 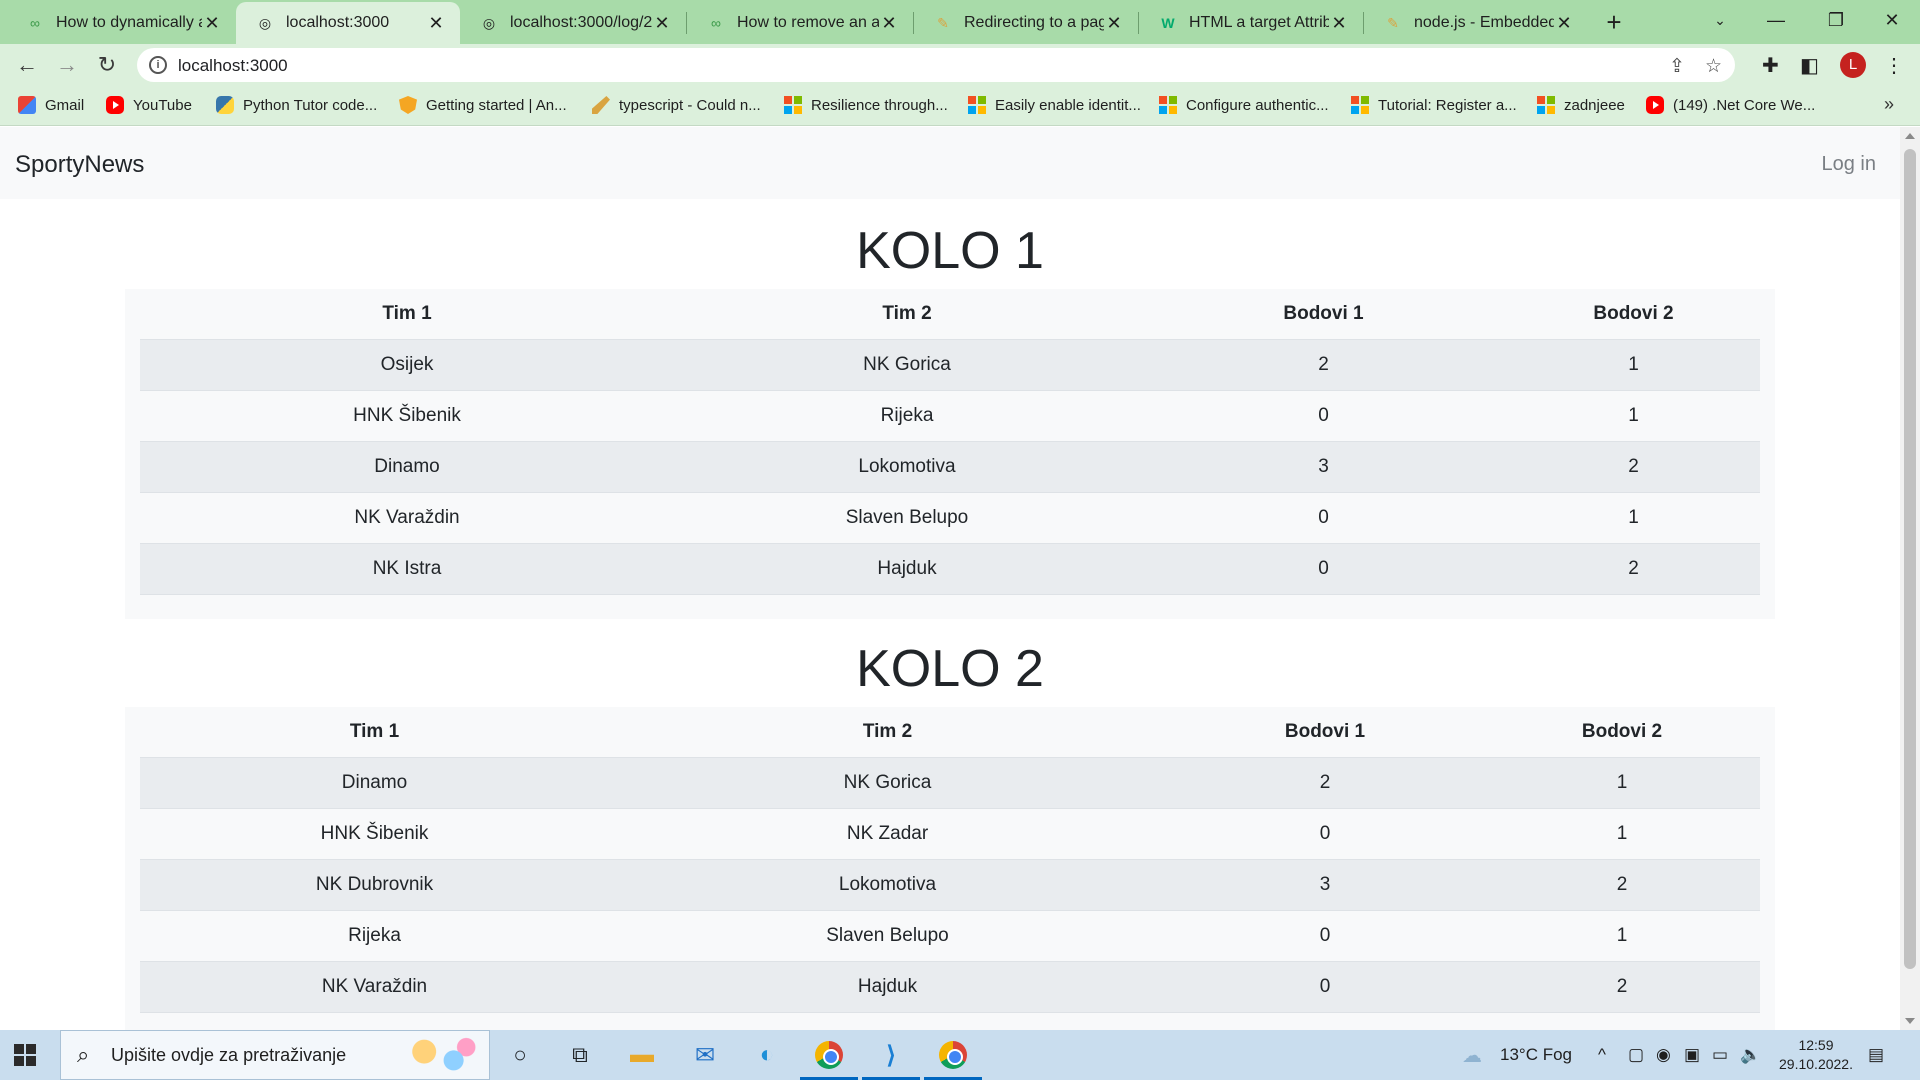 What do you see at coordinates (580, 1055) in the screenshot?
I see `task-view-icon: ⧉` at bounding box center [580, 1055].